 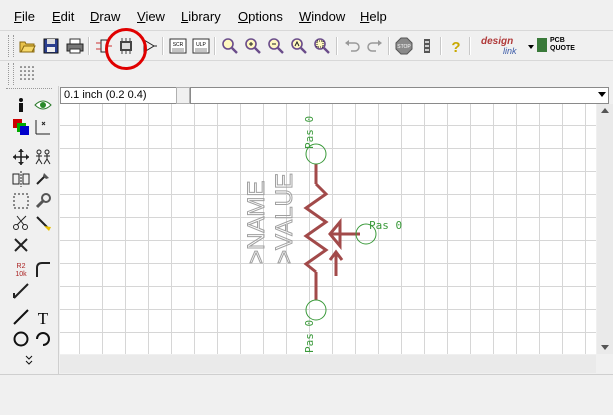 I want to click on save-icon, so click(x=51, y=46).